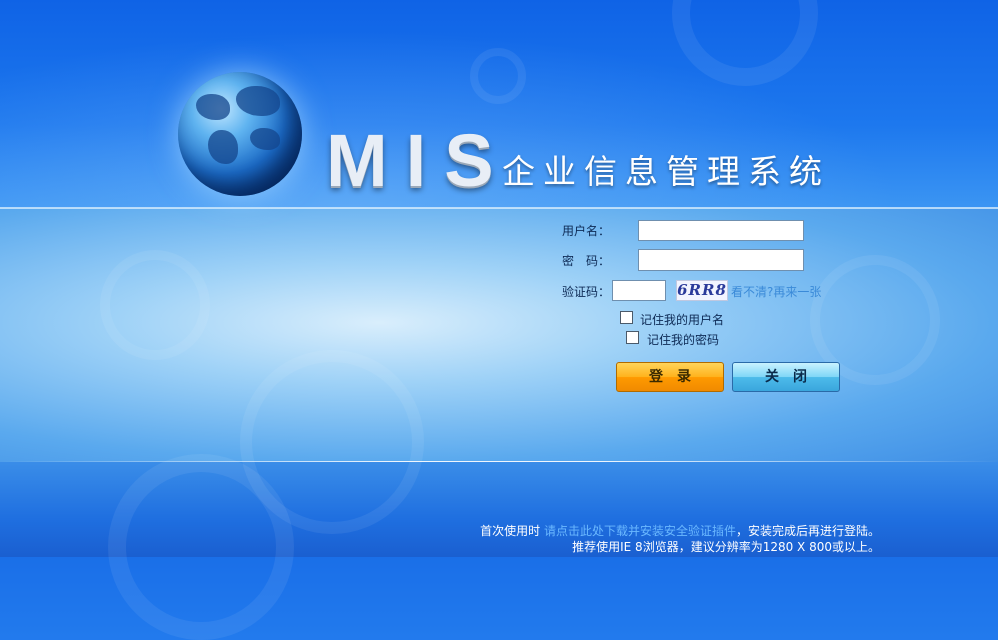  I want to click on browser-recommendation: 推荐使用IE 8浏览器，建议分辨率为1280 X 800或以上。, so click(726, 547).